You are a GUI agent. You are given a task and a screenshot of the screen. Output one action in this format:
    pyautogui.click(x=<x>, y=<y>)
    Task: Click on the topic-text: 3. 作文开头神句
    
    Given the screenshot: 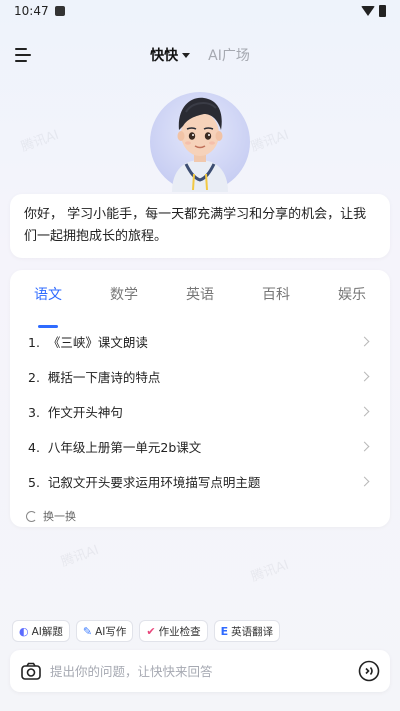 What is the action you would take?
    pyautogui.click(x=75, y=412)
    